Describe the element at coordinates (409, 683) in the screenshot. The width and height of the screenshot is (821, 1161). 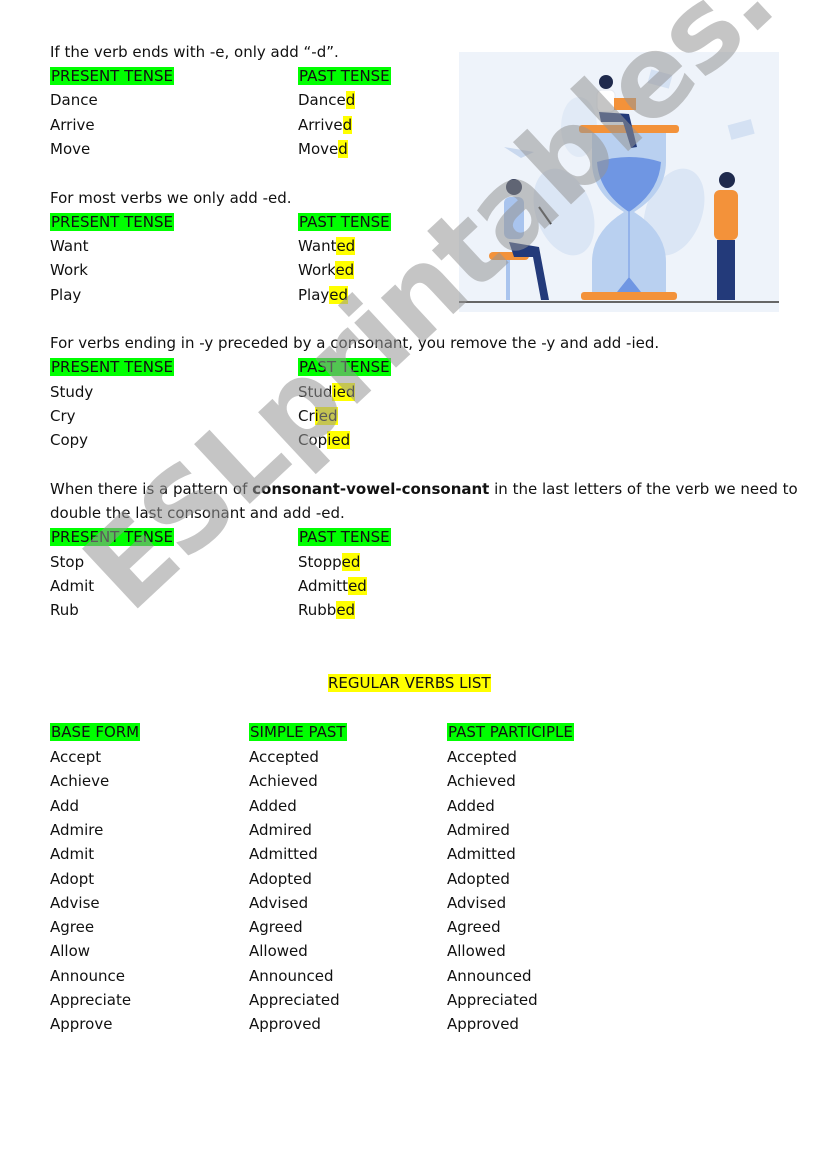
I see `list-title: REGULAR VERBS LIST` at that location.